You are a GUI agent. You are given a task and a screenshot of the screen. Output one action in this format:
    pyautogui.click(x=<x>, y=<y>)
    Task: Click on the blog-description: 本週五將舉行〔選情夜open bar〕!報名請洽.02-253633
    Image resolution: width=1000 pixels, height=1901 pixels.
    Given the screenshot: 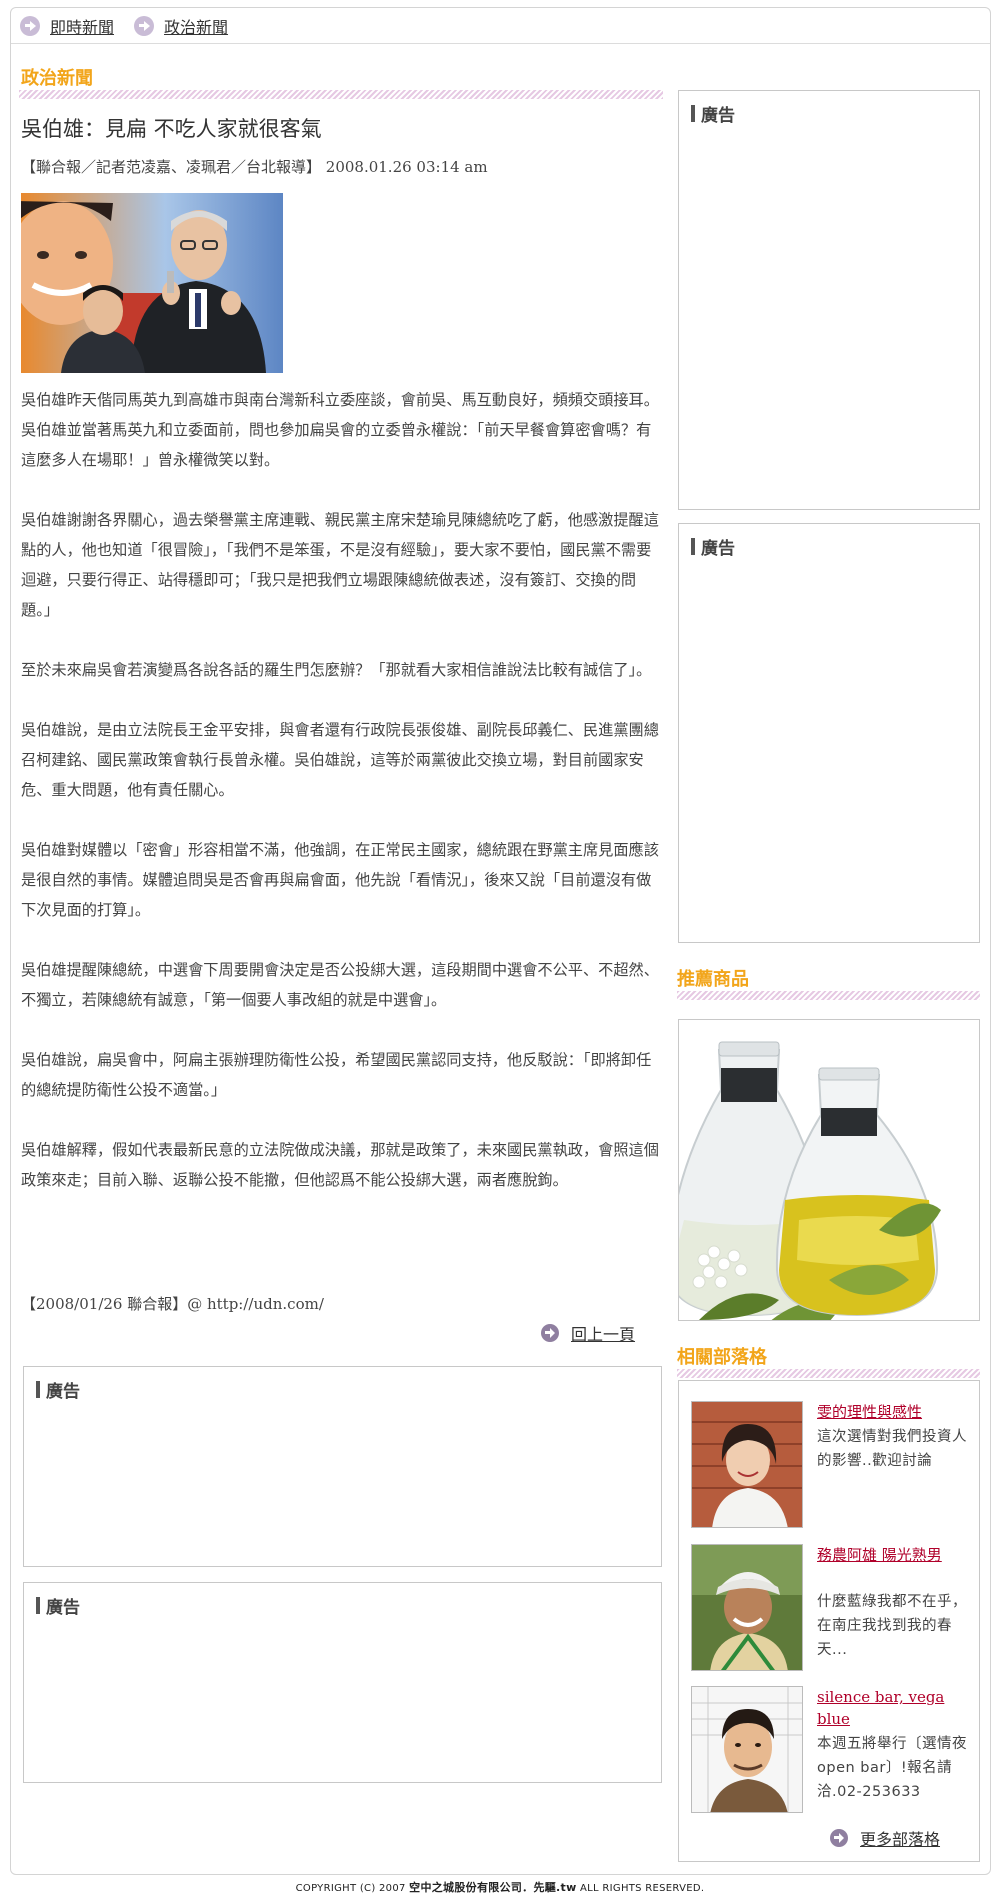 What is the action you would take?
    pyautogui.click(x=892, y=1768)
    